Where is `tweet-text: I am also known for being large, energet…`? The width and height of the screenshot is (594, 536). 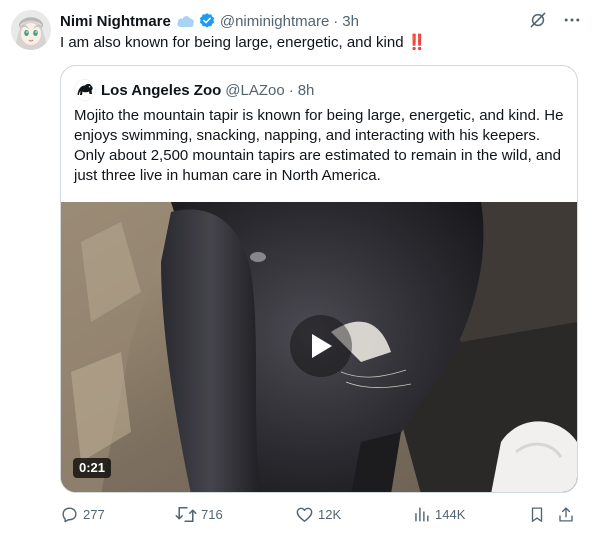 tweet-text: I am also known for being large, energet… is located at coordinates (320, 43).